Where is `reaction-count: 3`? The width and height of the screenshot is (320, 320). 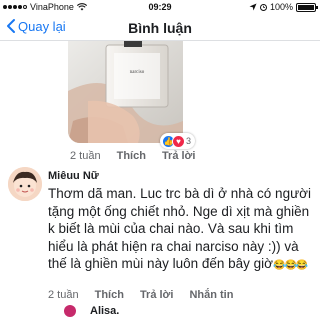 reaction-count: 3 is located at coordinates (189, 141).